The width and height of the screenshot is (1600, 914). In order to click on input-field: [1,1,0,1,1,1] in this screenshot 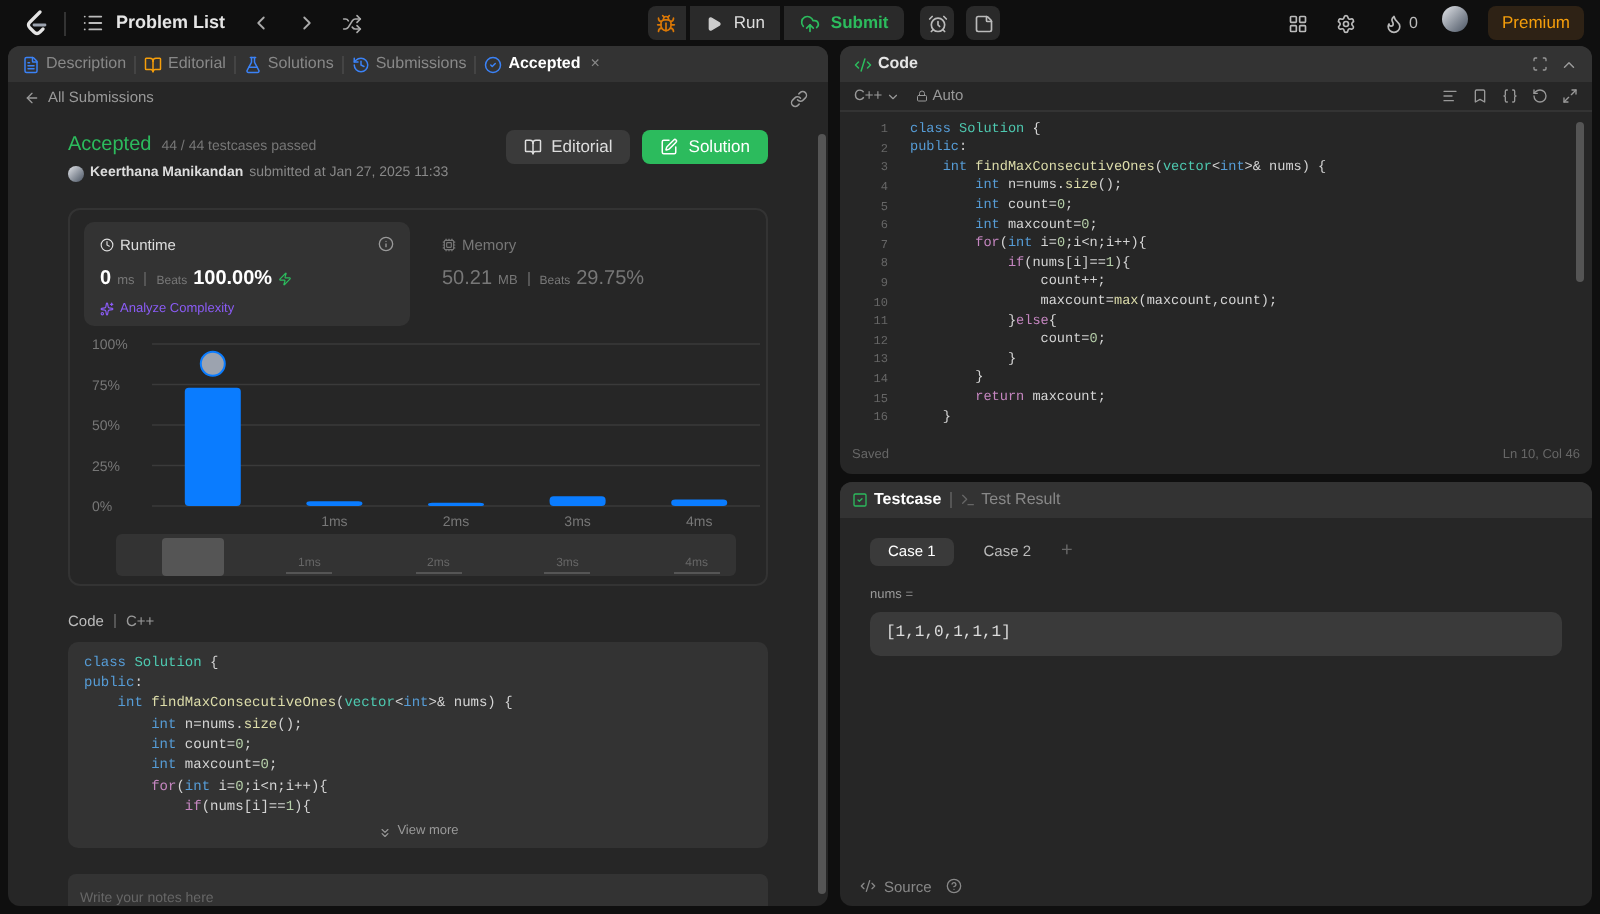, I will do `click(1216, 633)`.